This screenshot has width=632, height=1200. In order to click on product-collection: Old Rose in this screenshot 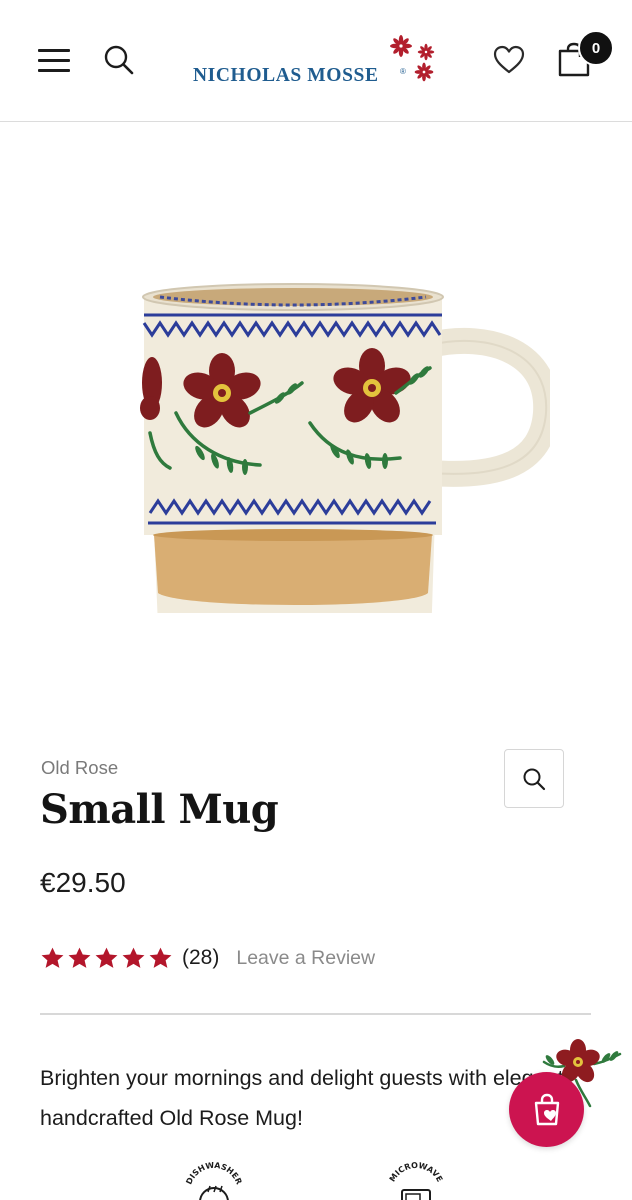, I will do `click(79, 768)`.